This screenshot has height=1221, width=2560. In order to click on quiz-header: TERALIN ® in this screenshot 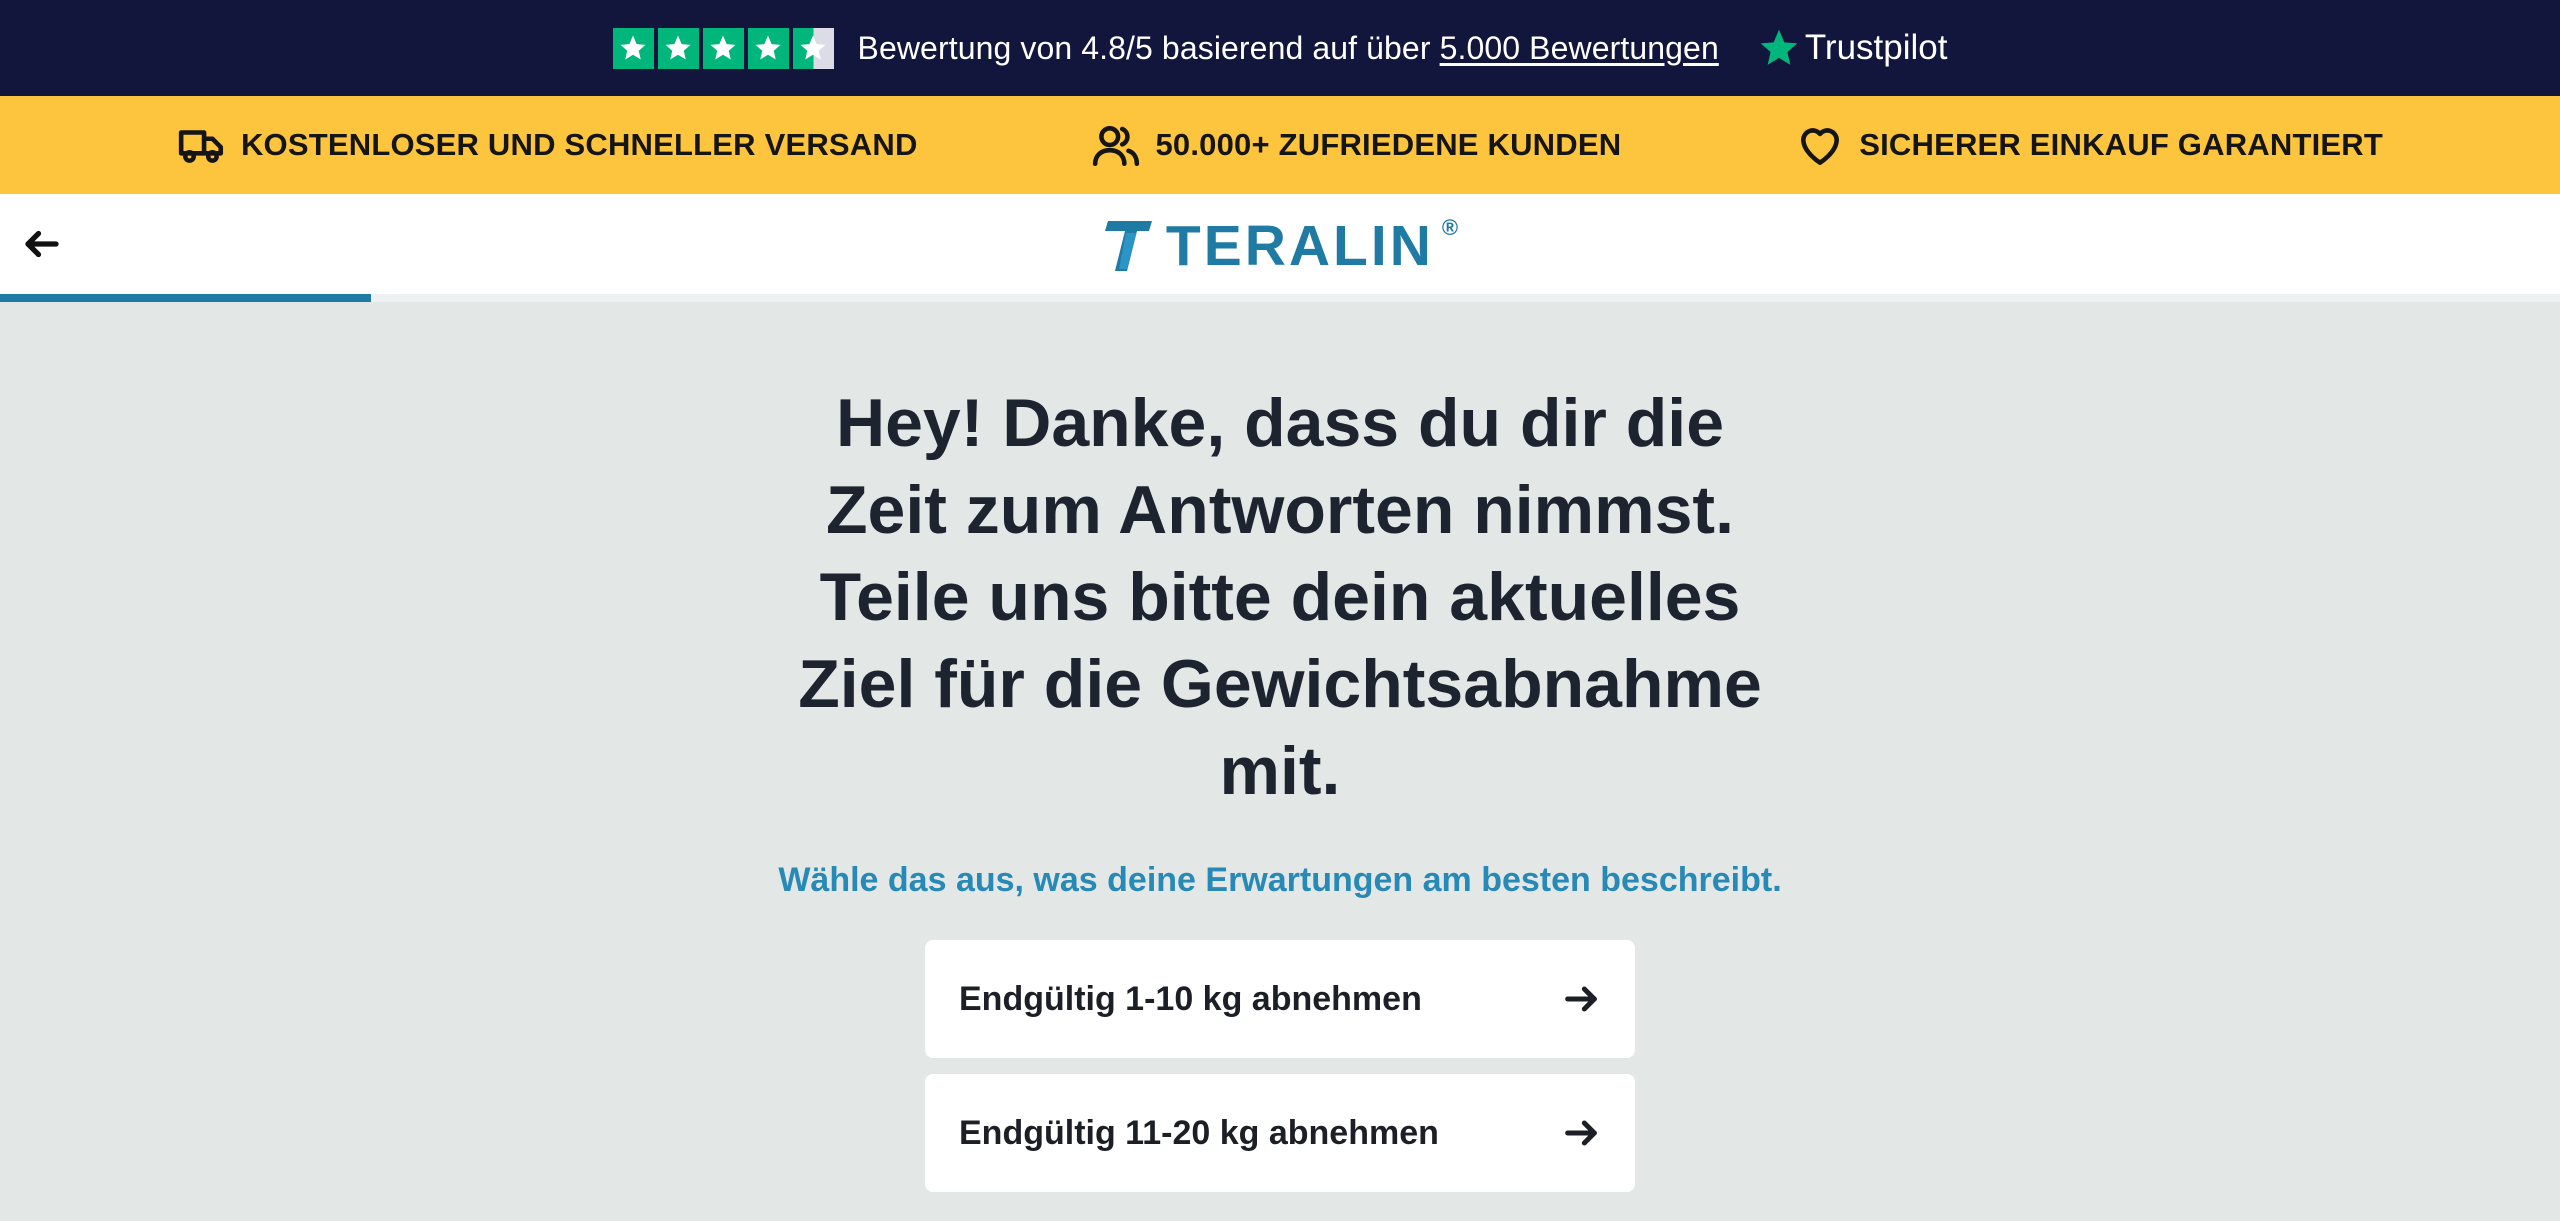, I will do `click(1280, 248)`.